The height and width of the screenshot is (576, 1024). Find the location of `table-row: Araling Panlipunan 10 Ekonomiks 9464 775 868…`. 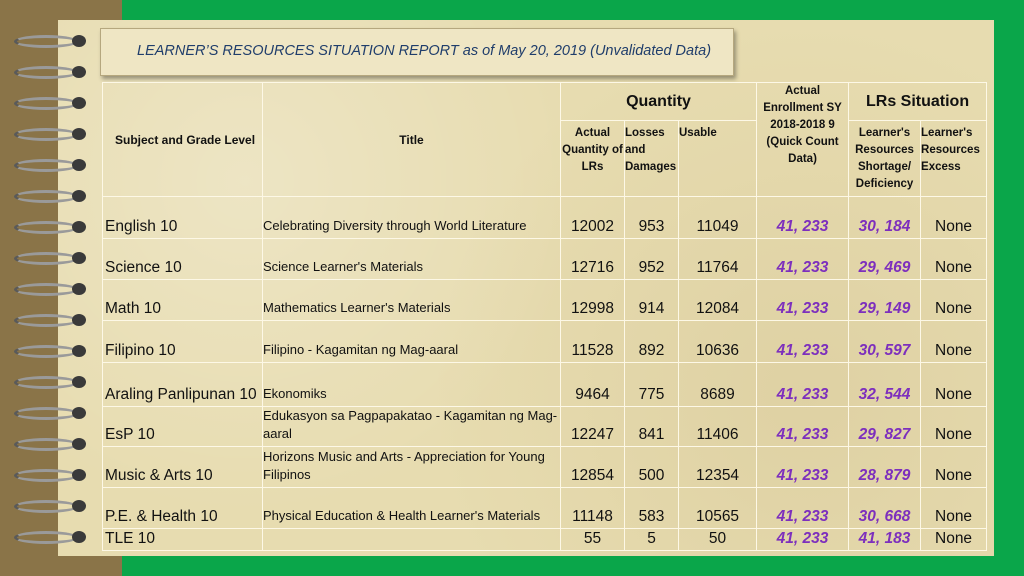

table-row: Araling Panlipunan 10 Ekonomiks 9464 775 868… is located at coordinates (545, 384).